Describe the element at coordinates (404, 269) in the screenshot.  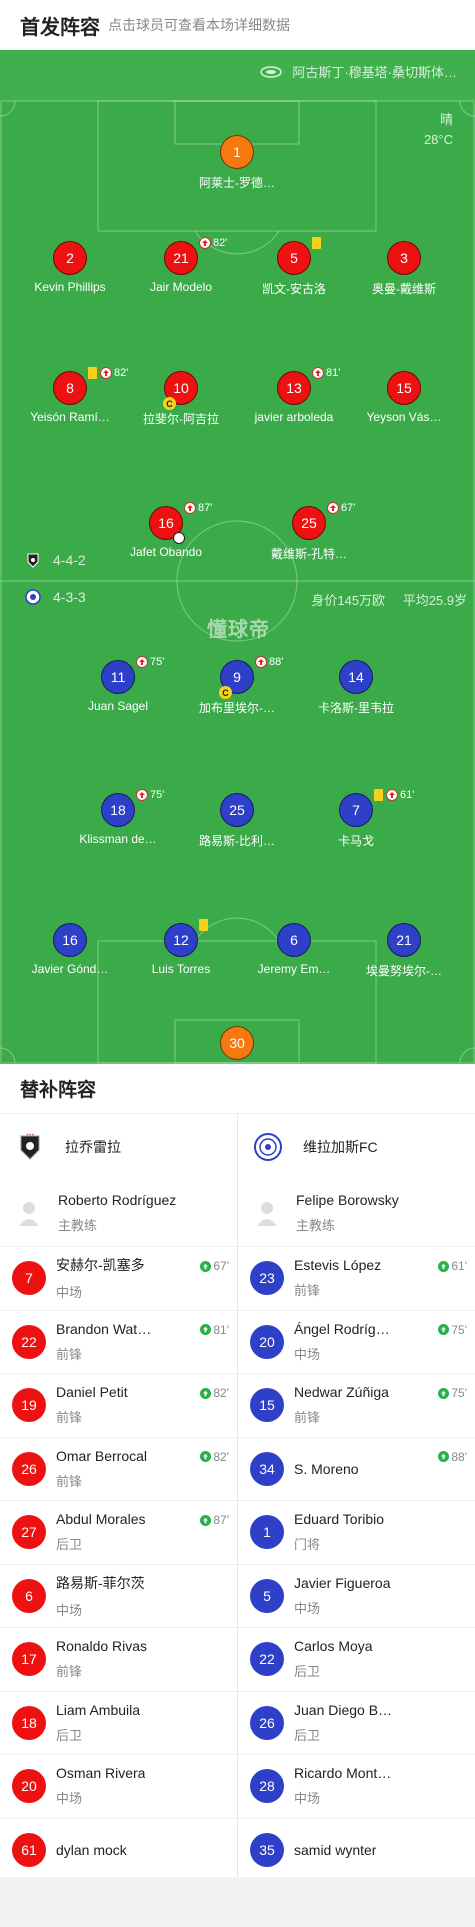
I see `home-player-3: 3 奥曼-戴维斯` at that location.